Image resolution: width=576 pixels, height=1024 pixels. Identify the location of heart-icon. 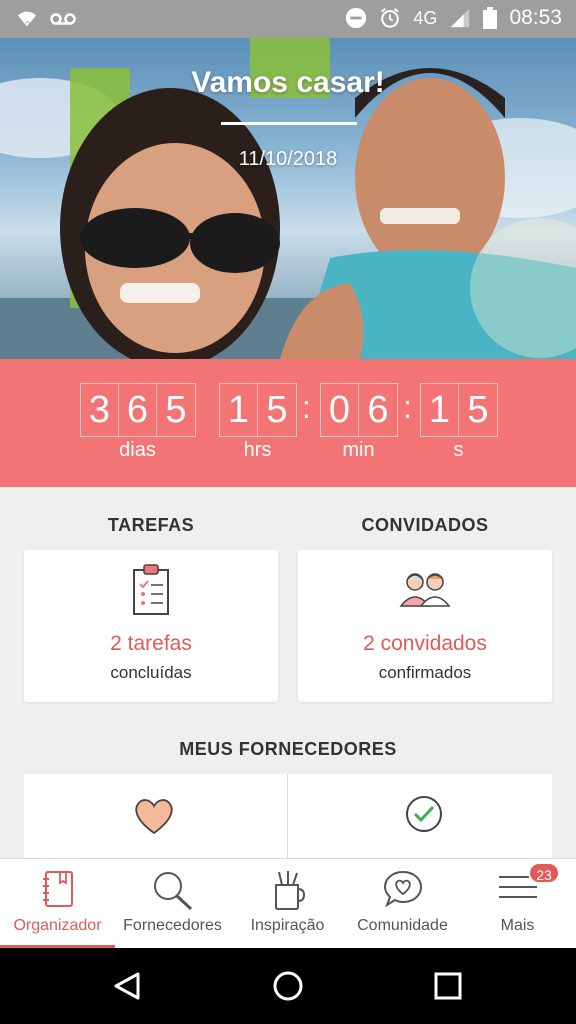
(154, 817).